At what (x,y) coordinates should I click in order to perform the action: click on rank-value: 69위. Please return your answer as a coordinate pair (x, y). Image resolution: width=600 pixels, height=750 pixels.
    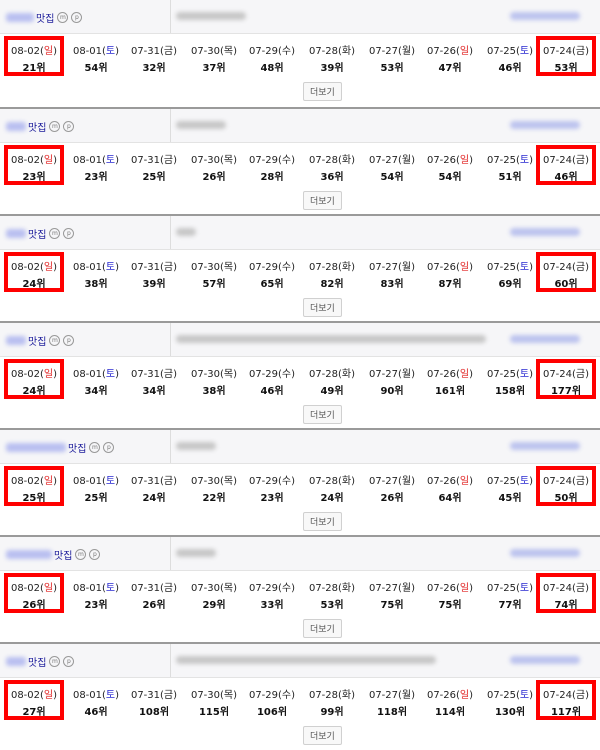
    Looking at the image, I should click on (510, 284).